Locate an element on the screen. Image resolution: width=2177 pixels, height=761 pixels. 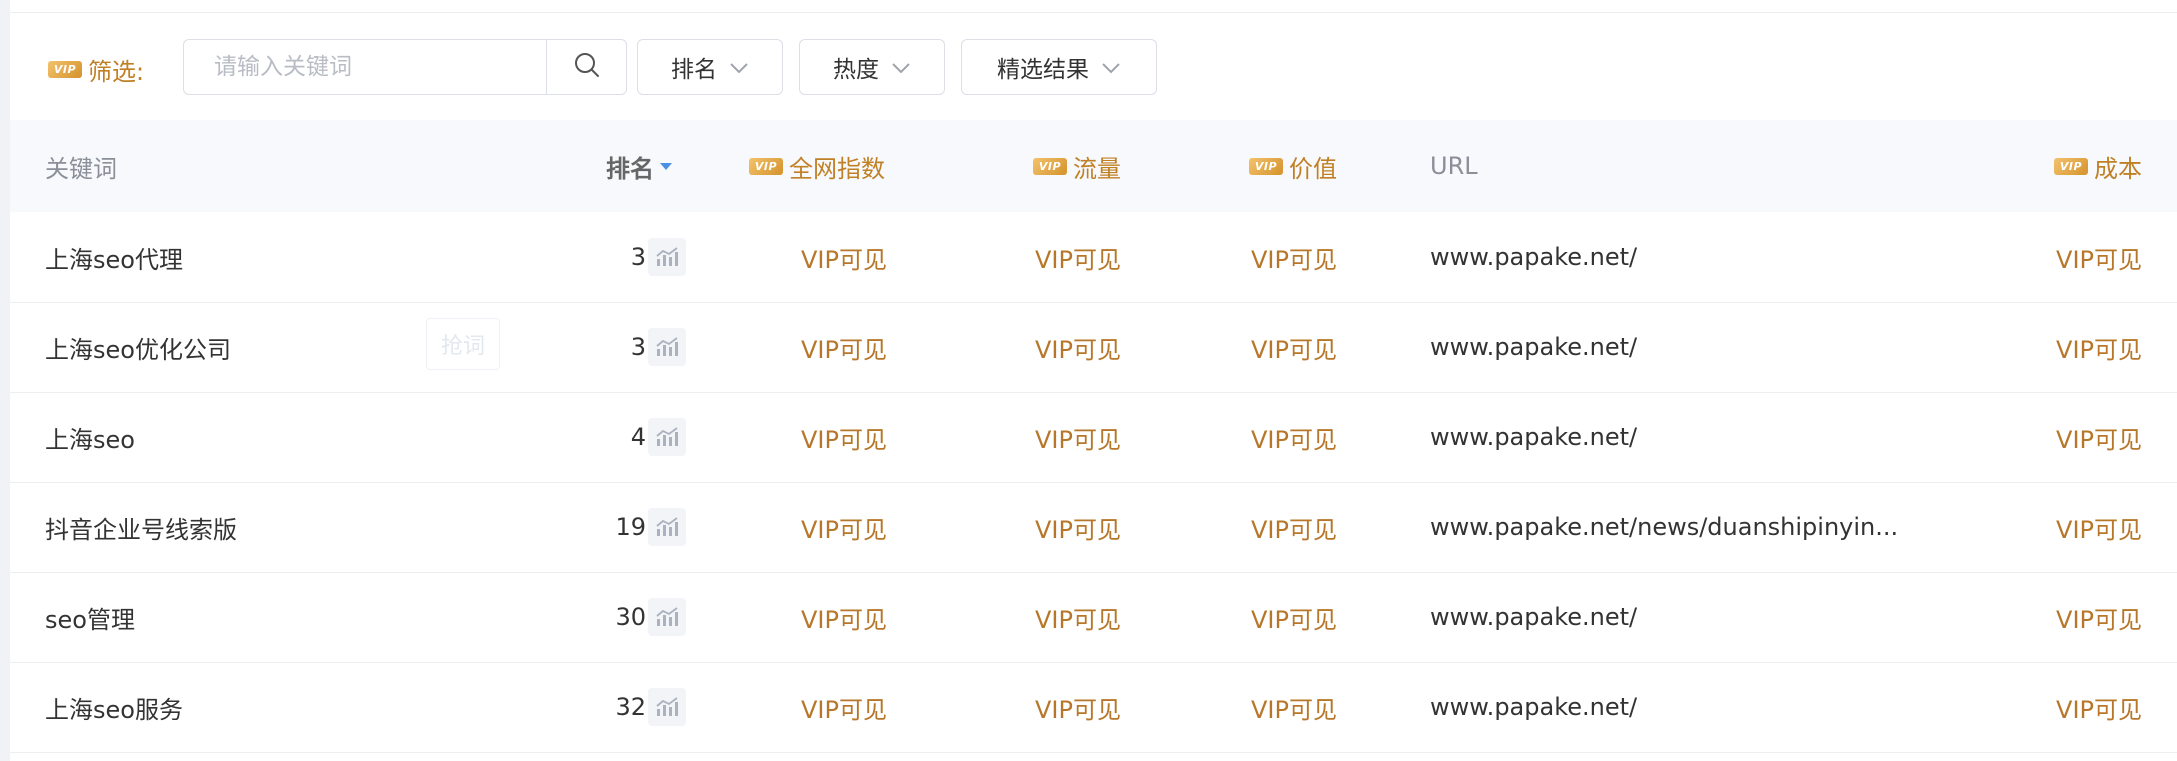
rank-value: 19 is located at coordinates (630, 527).